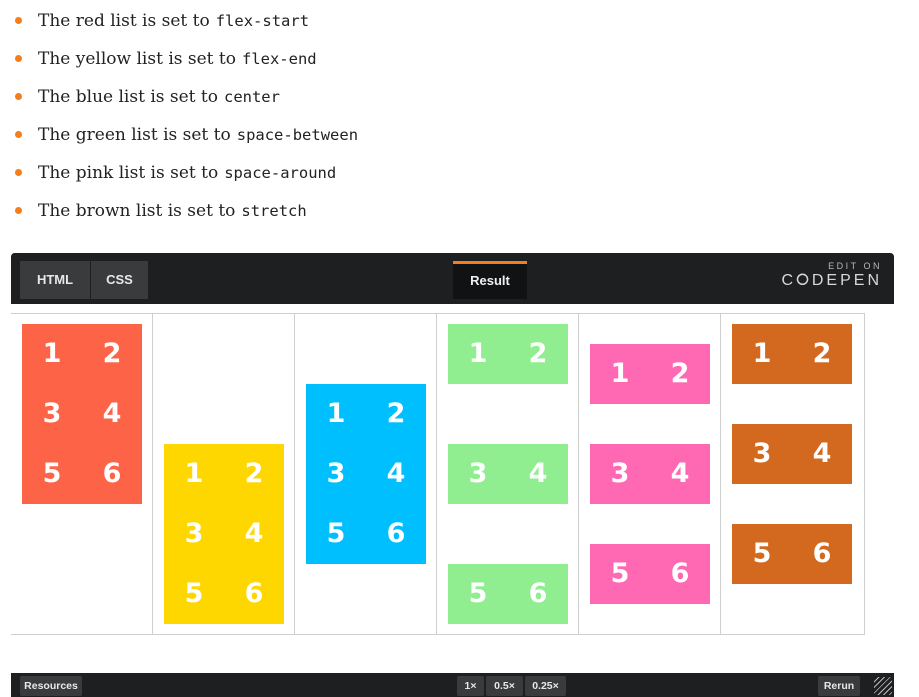  I want to click on zoom-0-5x-button: 0.5×, so click(504, 686).